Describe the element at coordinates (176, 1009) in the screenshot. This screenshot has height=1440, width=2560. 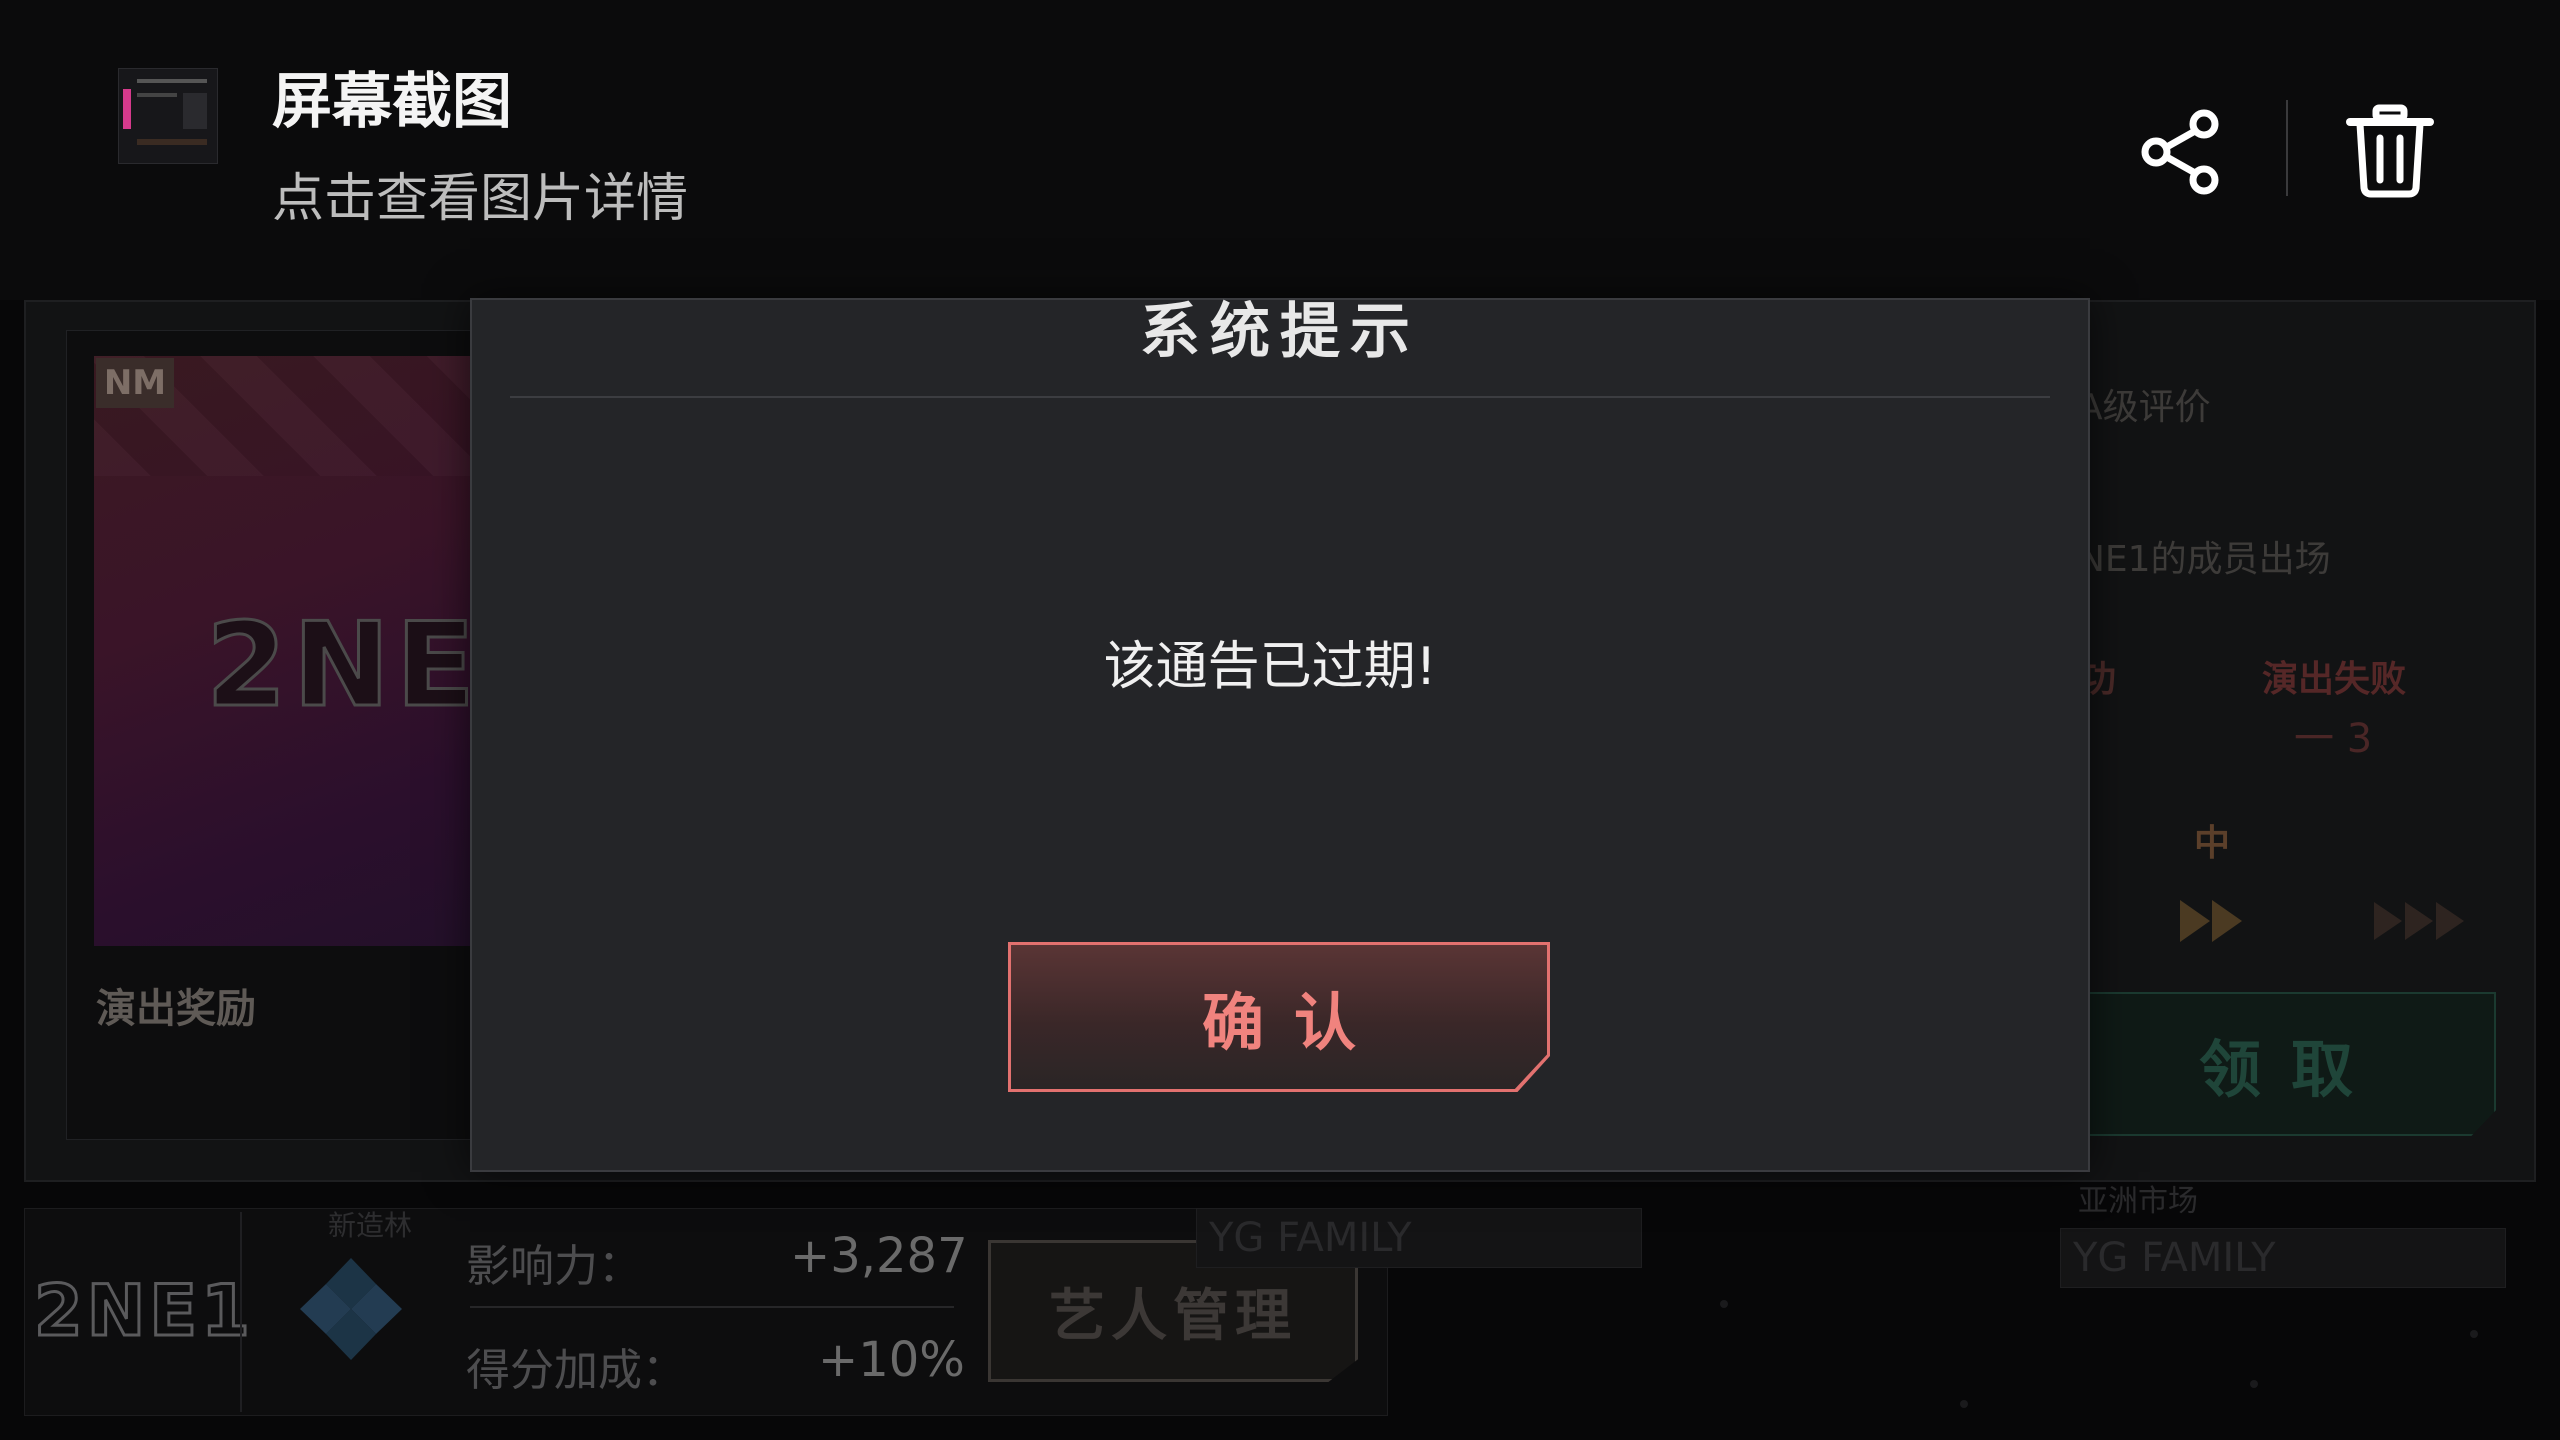
I see `reward-label: 演出奖励` at that location.